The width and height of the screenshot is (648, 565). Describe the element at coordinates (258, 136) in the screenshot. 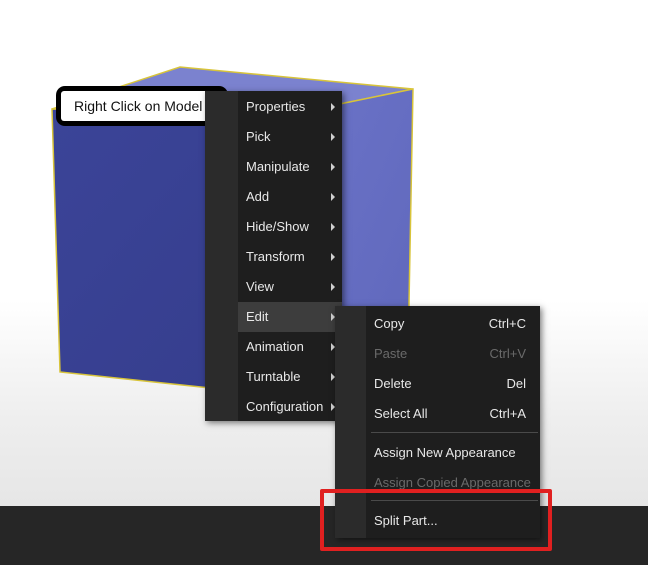

I see `menu-item-label: Pick` at that location.